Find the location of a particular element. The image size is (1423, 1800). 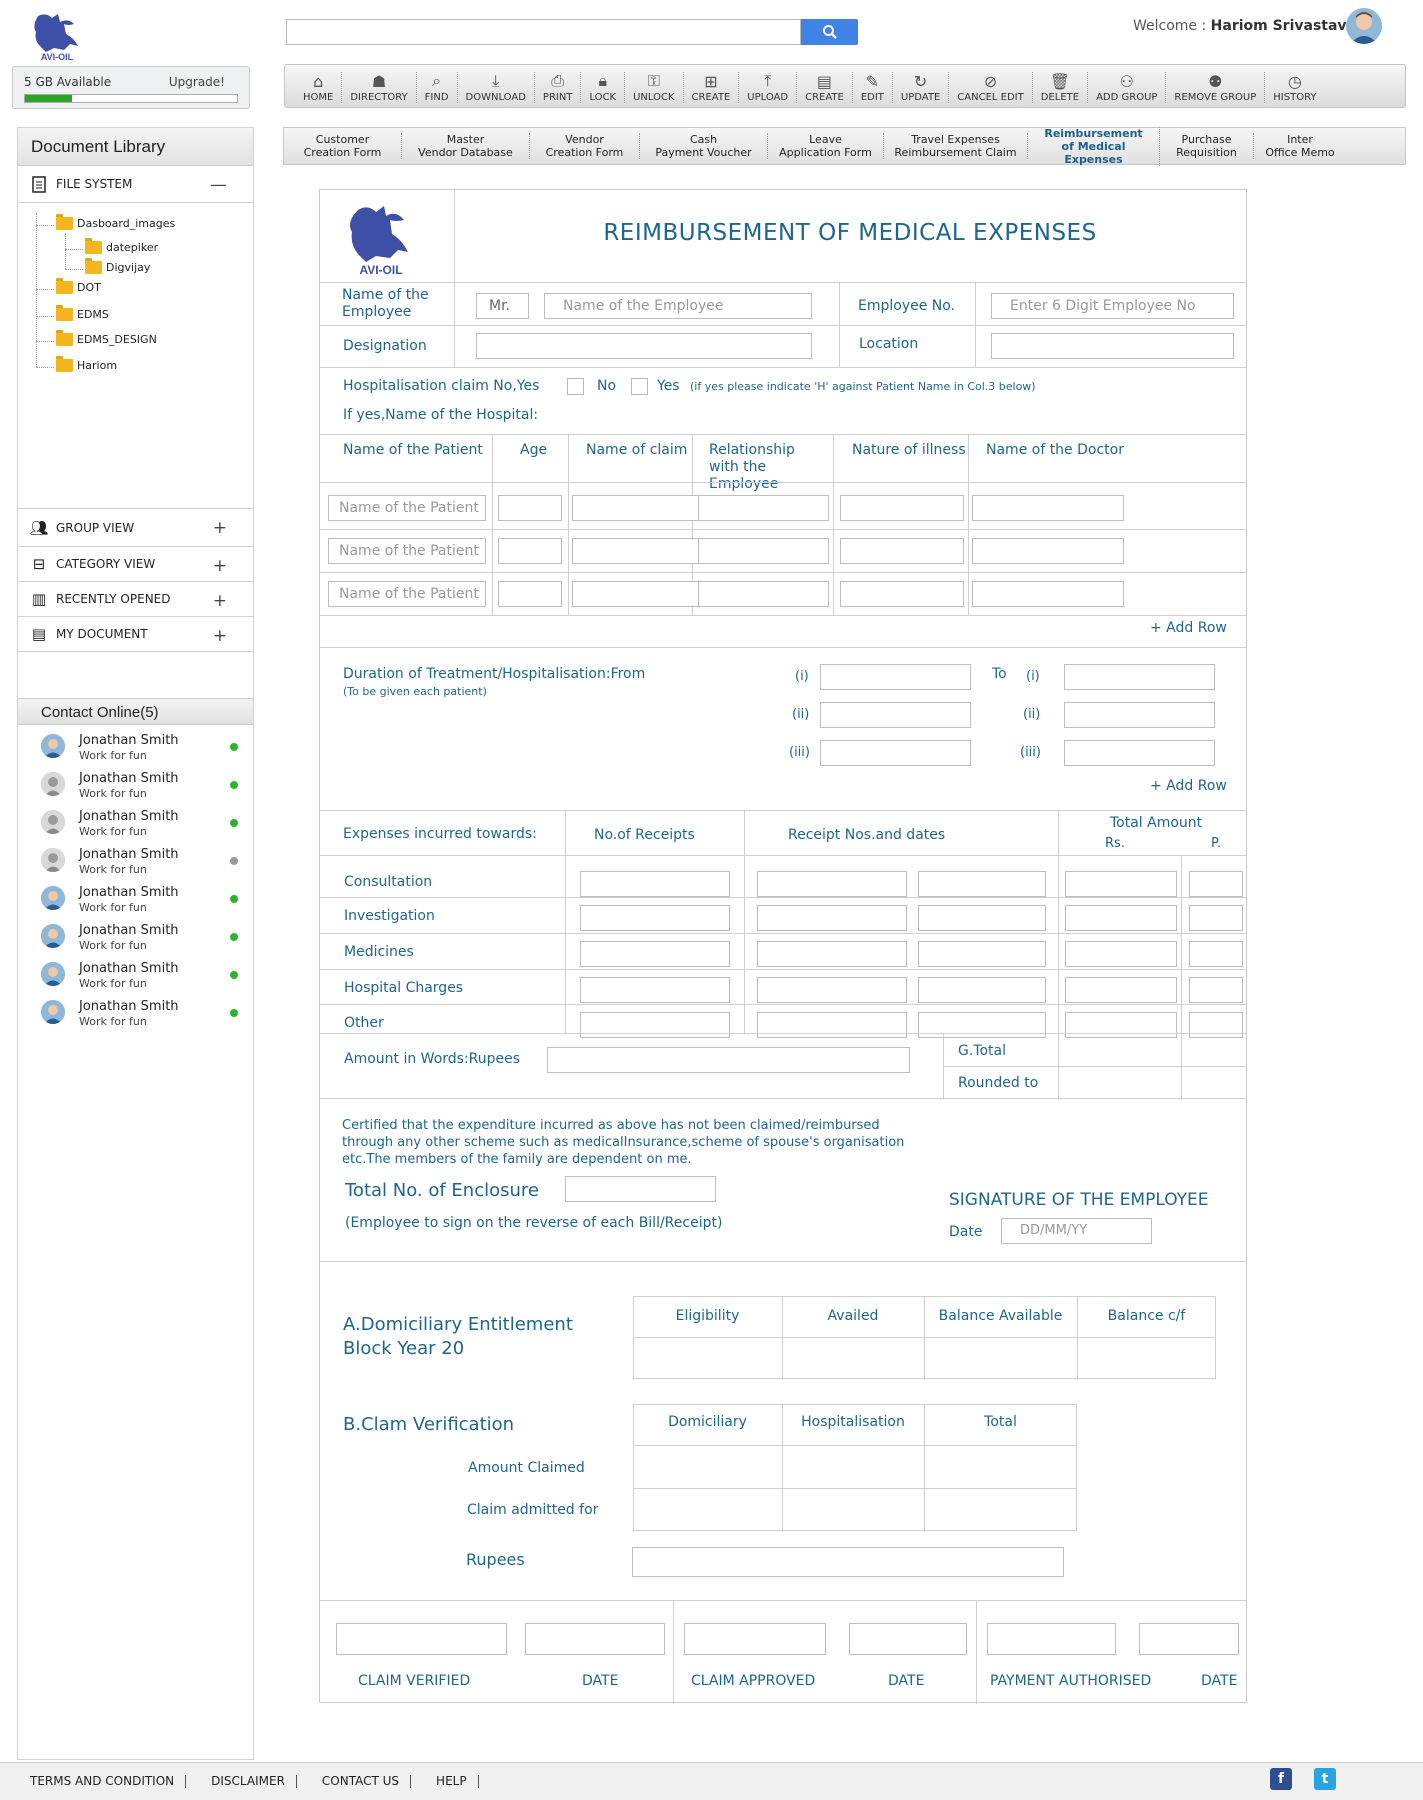

toolbar-create-button: ▤ CREATE is located at coordinates (825, 87).